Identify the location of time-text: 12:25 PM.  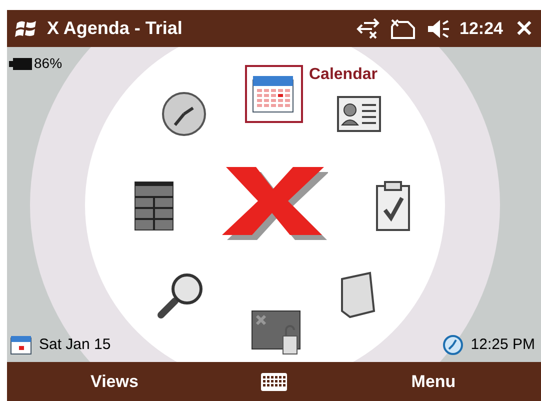
(502, 345).